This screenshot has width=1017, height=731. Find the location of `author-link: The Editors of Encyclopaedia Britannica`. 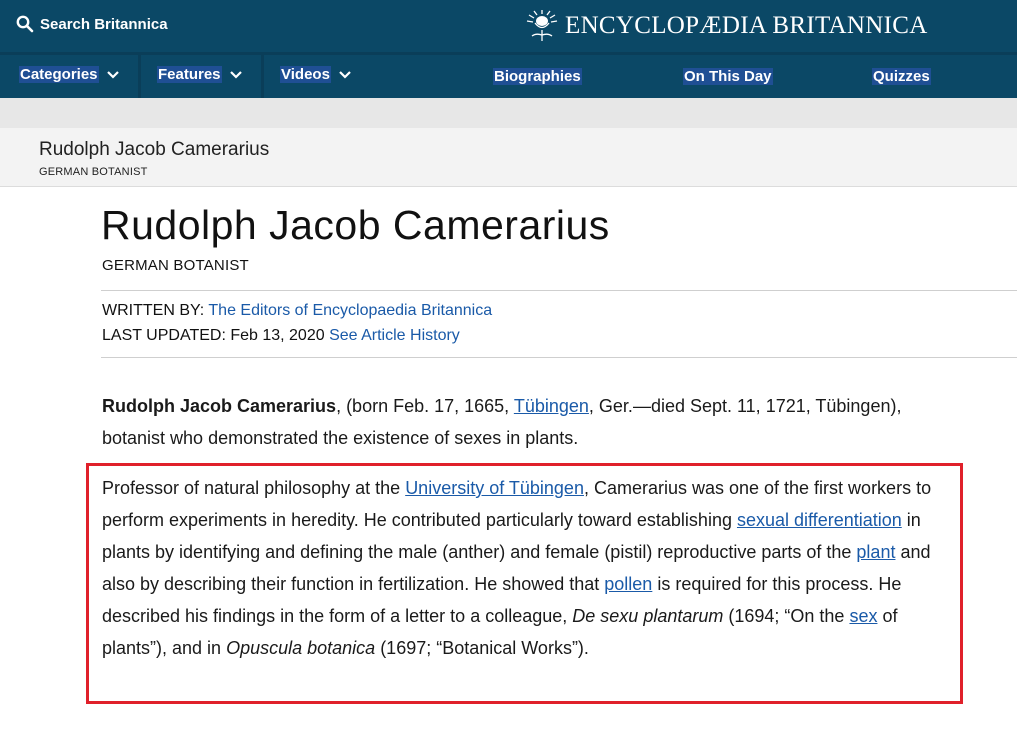

author-link: The Editors of Encyclopaedia Britannica is located at coordinates (350, 310).